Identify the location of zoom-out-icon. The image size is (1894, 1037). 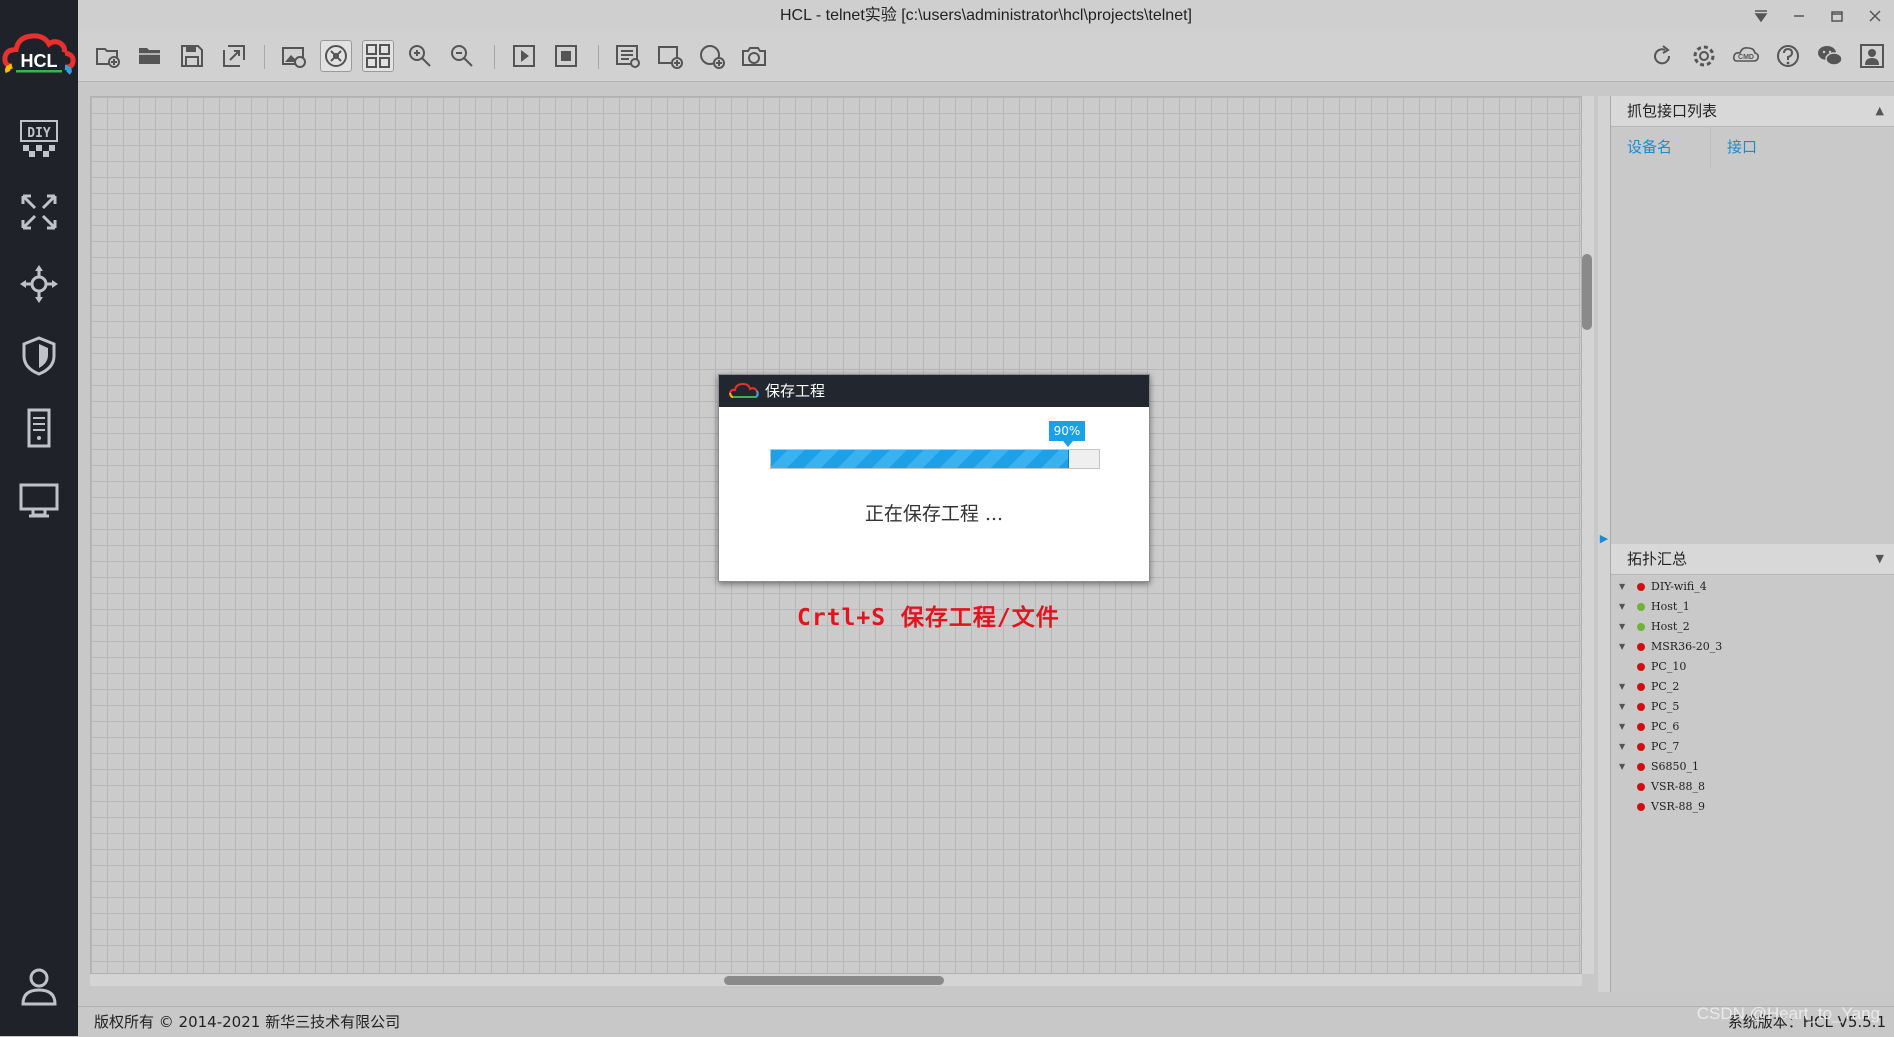
(462, 56).